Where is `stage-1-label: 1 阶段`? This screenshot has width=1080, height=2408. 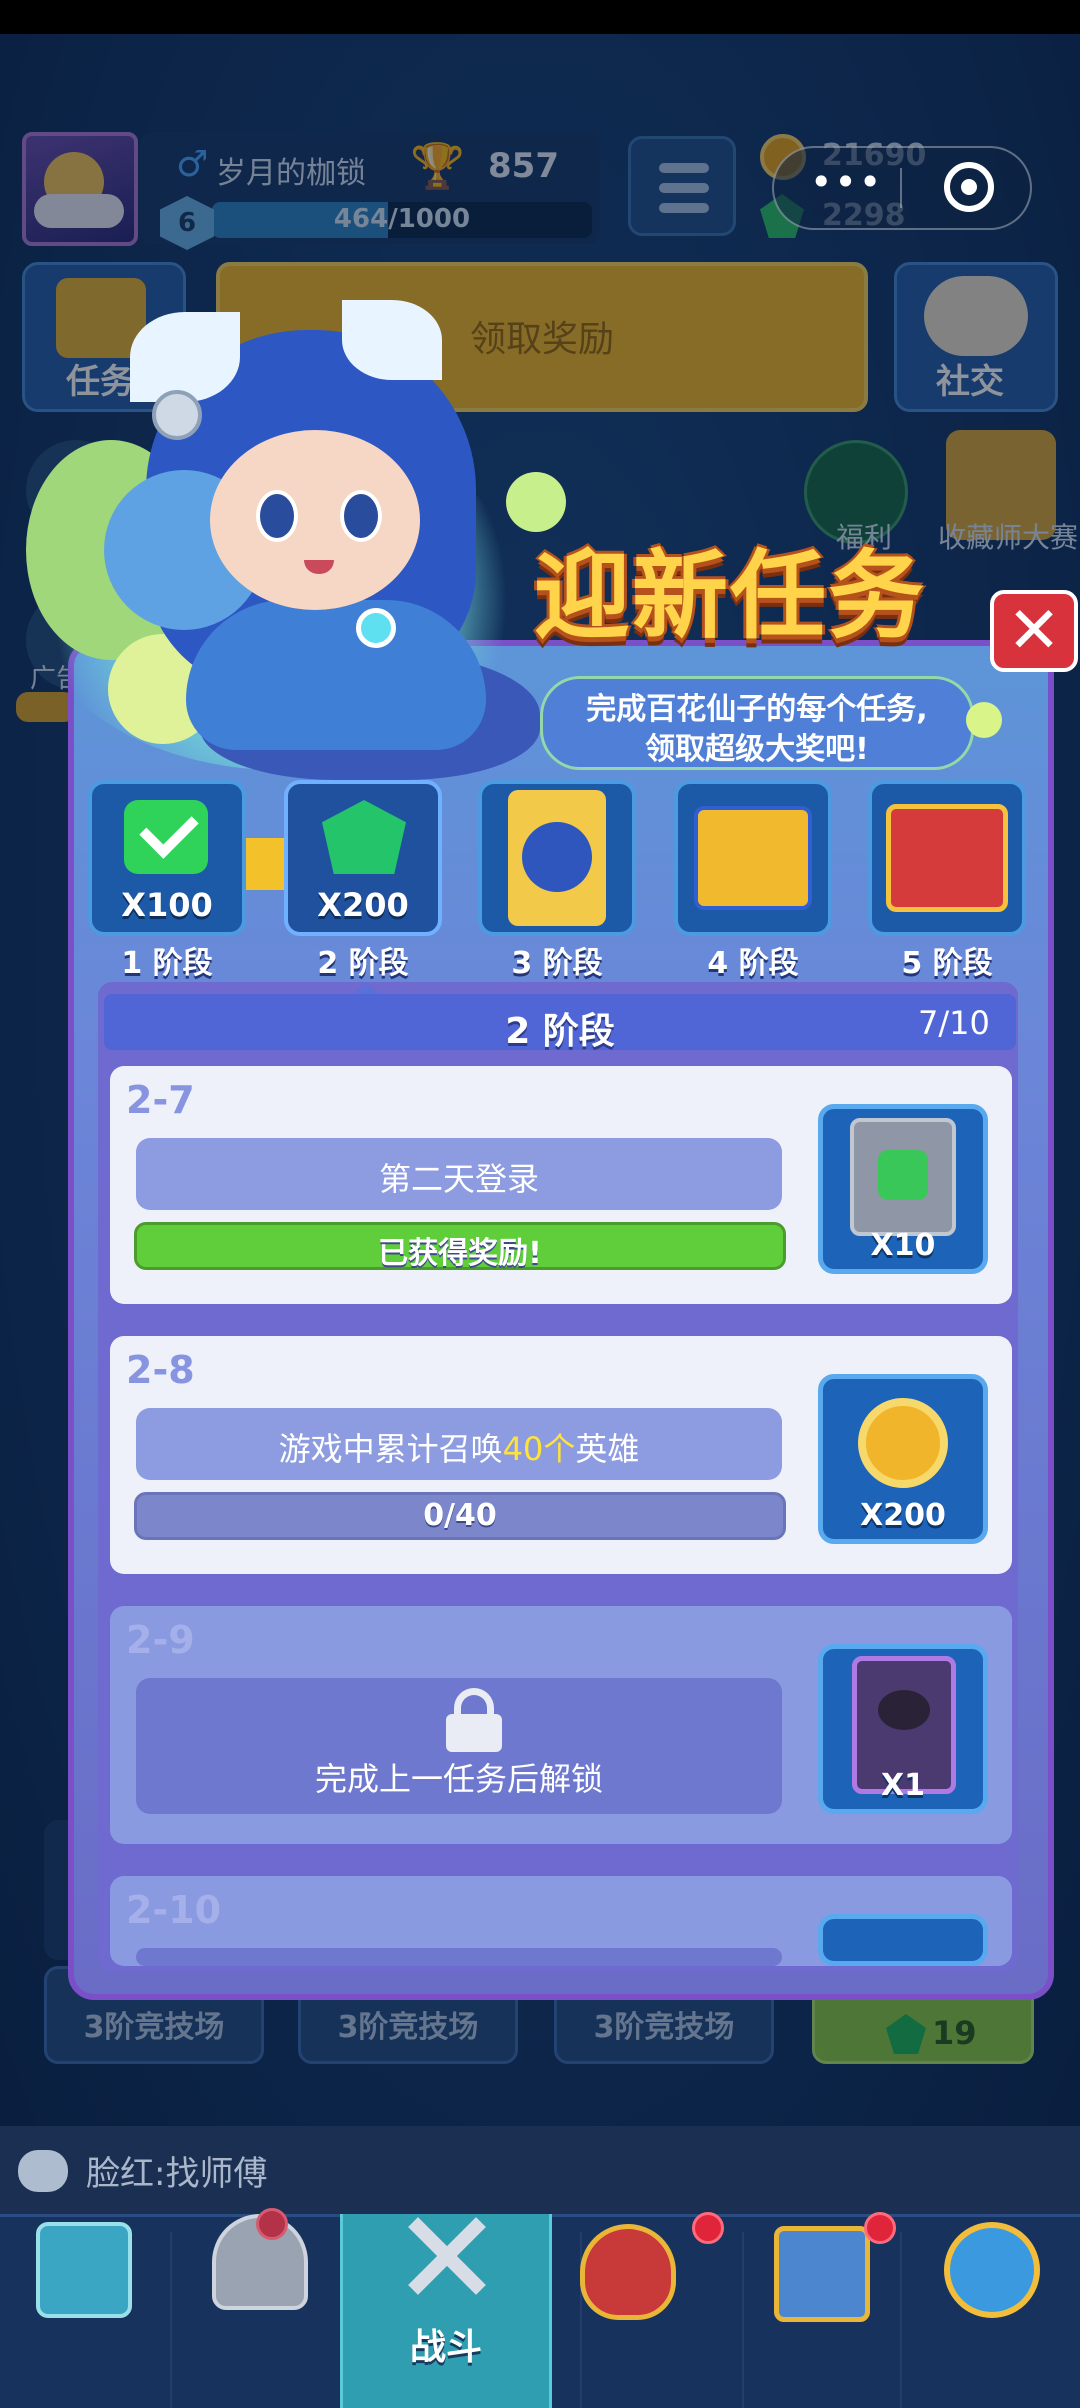
stage-1-label: 1 阶段 is located at coordinates (167, 963).